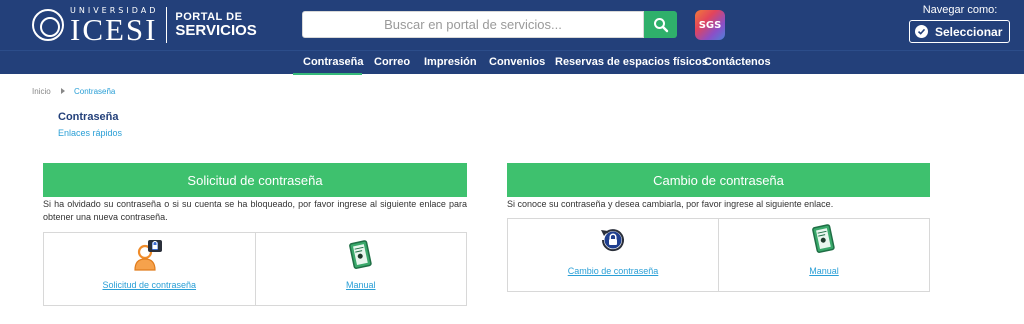  What do you see at coordinates (41, 91) in the screenshot?
I see `breadcrumb-home: Inicio` at bounding box center [41, 91].